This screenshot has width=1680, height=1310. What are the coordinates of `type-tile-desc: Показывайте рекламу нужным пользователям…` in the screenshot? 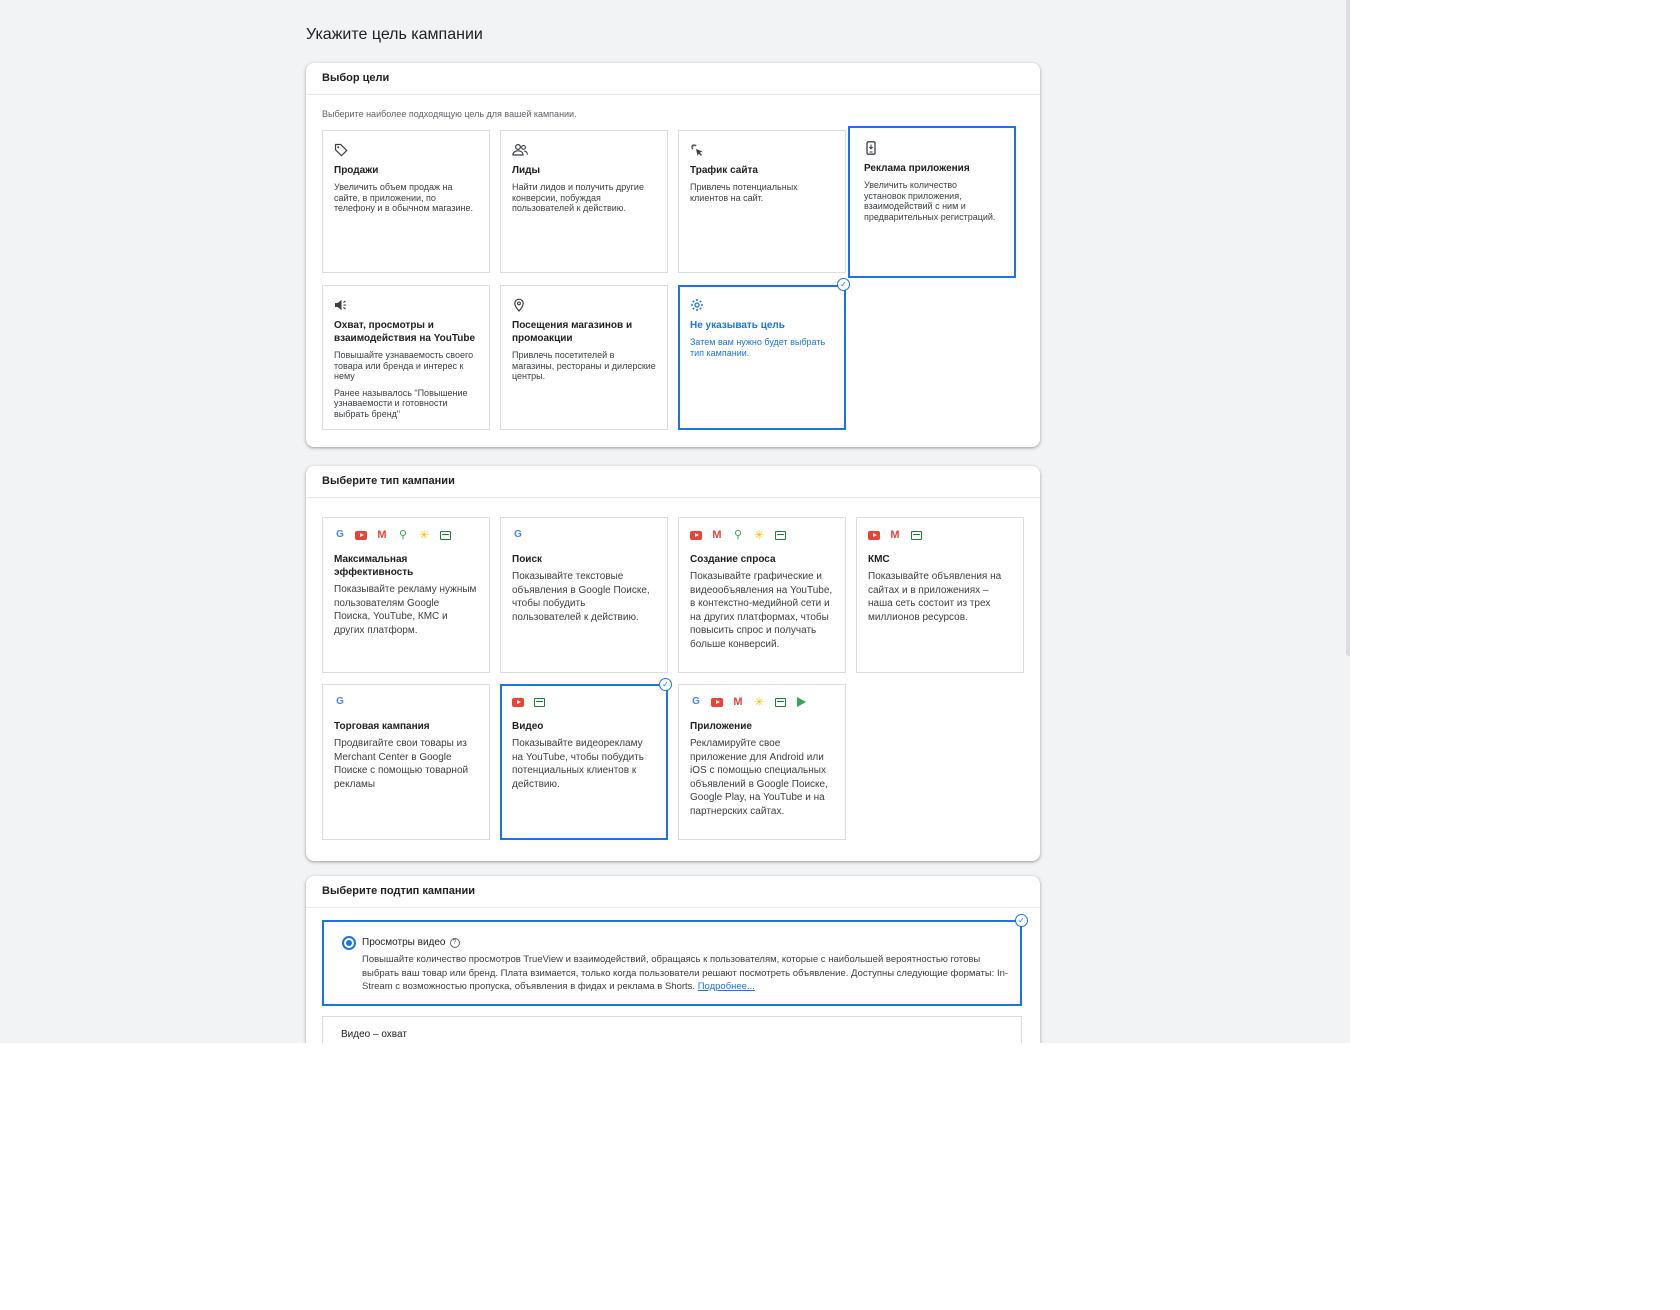 It's located at (405, 610).